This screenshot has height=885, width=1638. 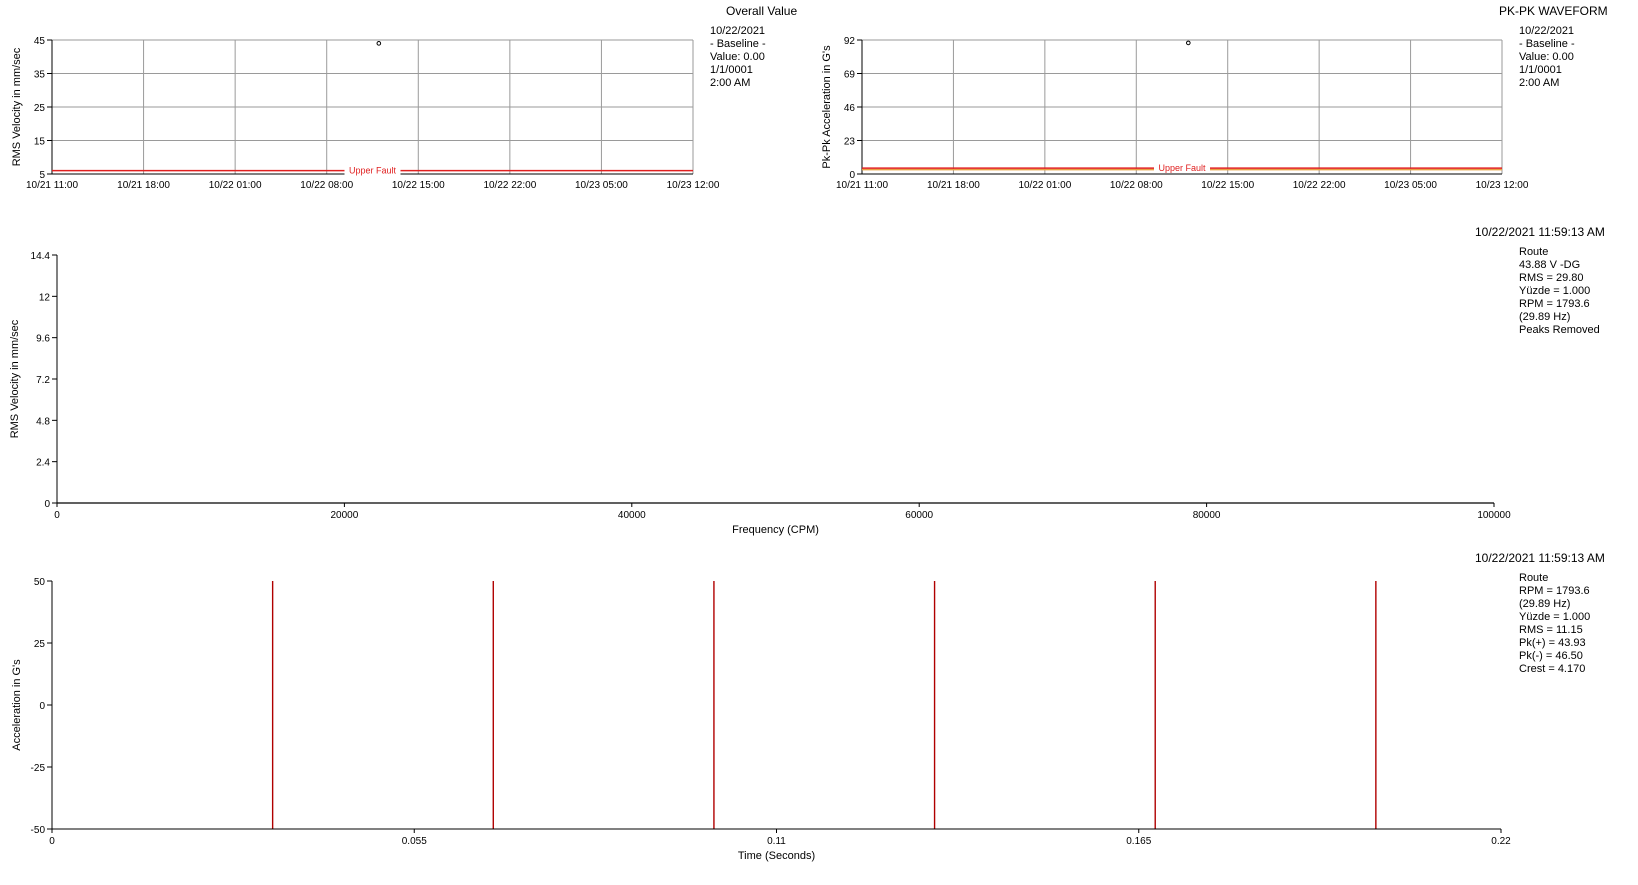 What do you see at coordinates (776, 841) in the screenshot?
I see `waveform-xtick-label: 0.11` at bounding box center [776, 841].